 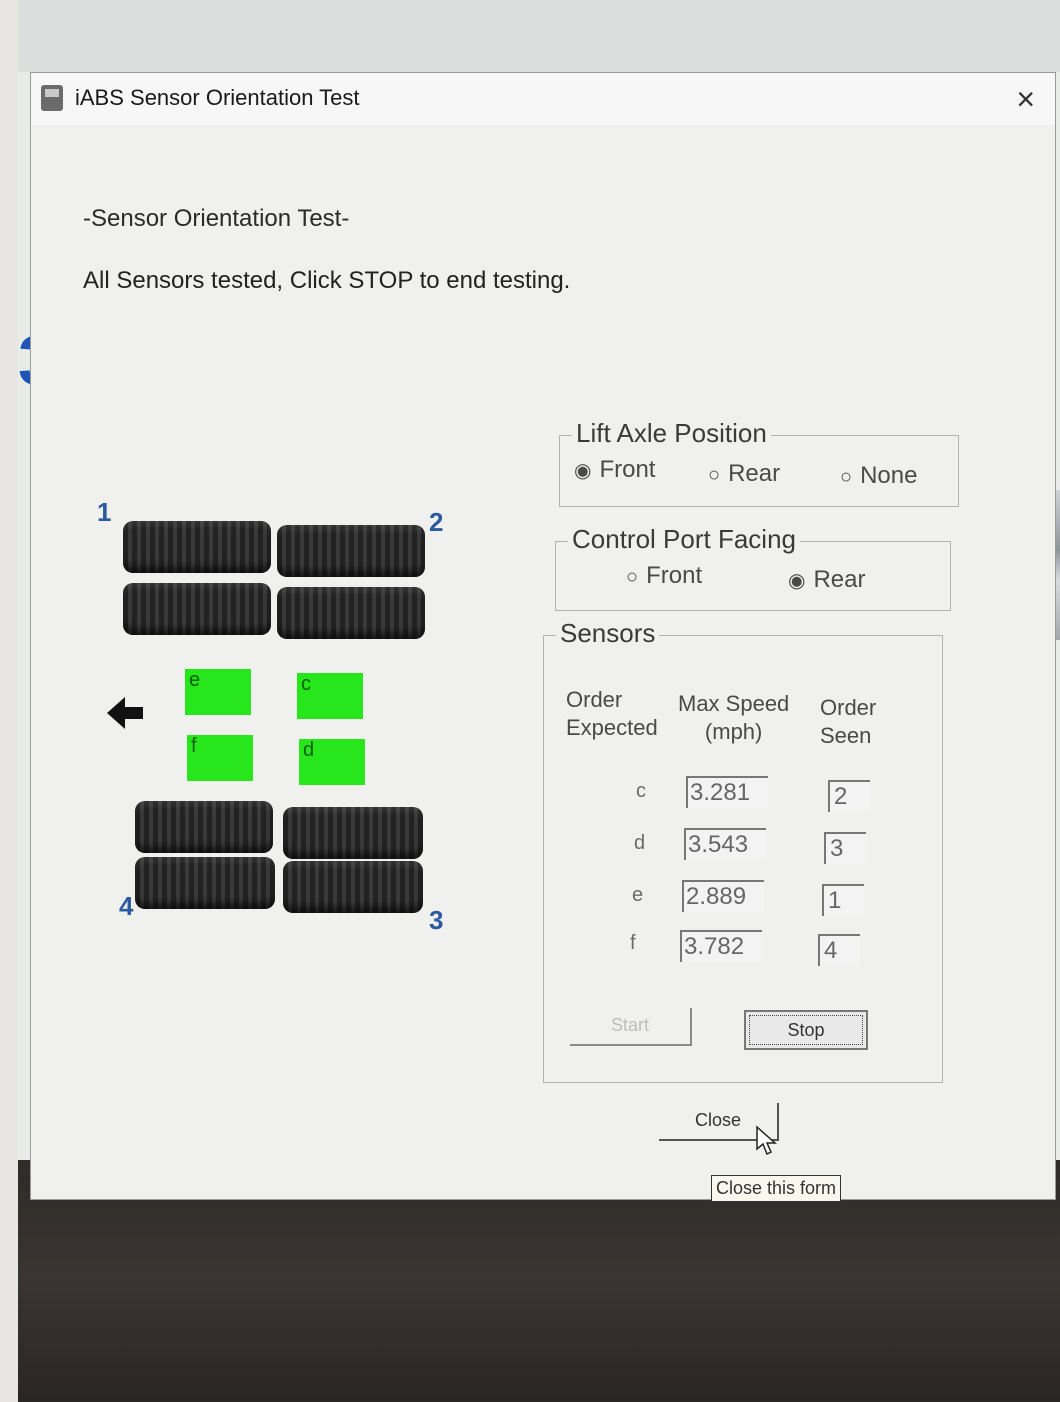 What do you see at coordinates (684, 539) in the screenshot?
I see `control-port-title: Control Port Facing` at bounding box center [684, 539].